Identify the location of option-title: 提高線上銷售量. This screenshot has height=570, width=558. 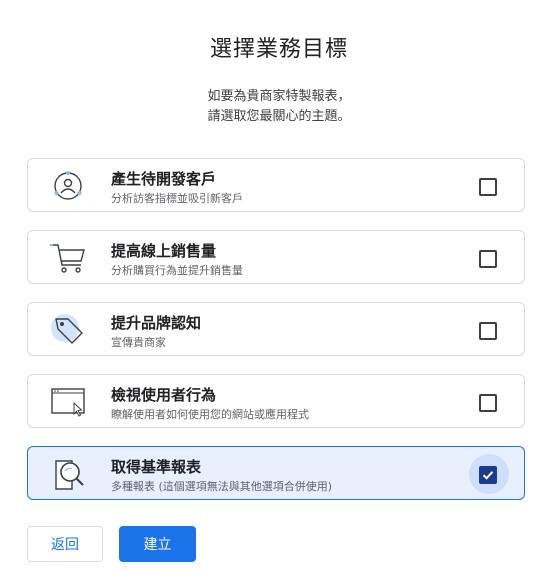
(164, 251).